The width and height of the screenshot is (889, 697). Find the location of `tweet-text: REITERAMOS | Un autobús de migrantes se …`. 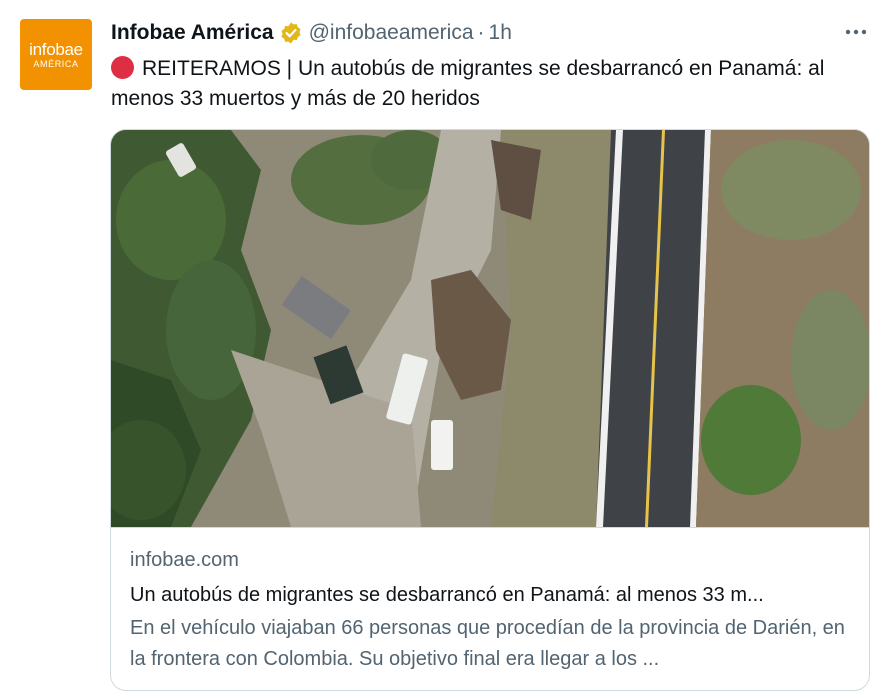

tweet-text: REITERAMOS | Un autobús de migrantes se … is located at coordinates (468, 83).